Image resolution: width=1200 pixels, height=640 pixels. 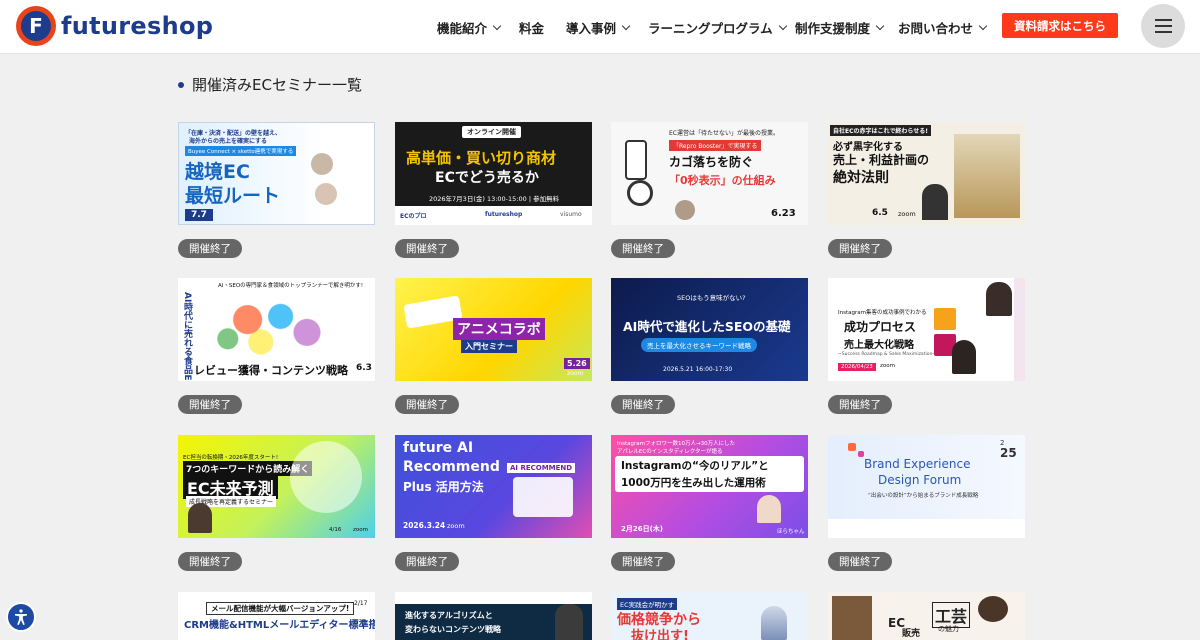 I want to click on thumb-text: 売上・利益計画の, so click(x=881, y=160).